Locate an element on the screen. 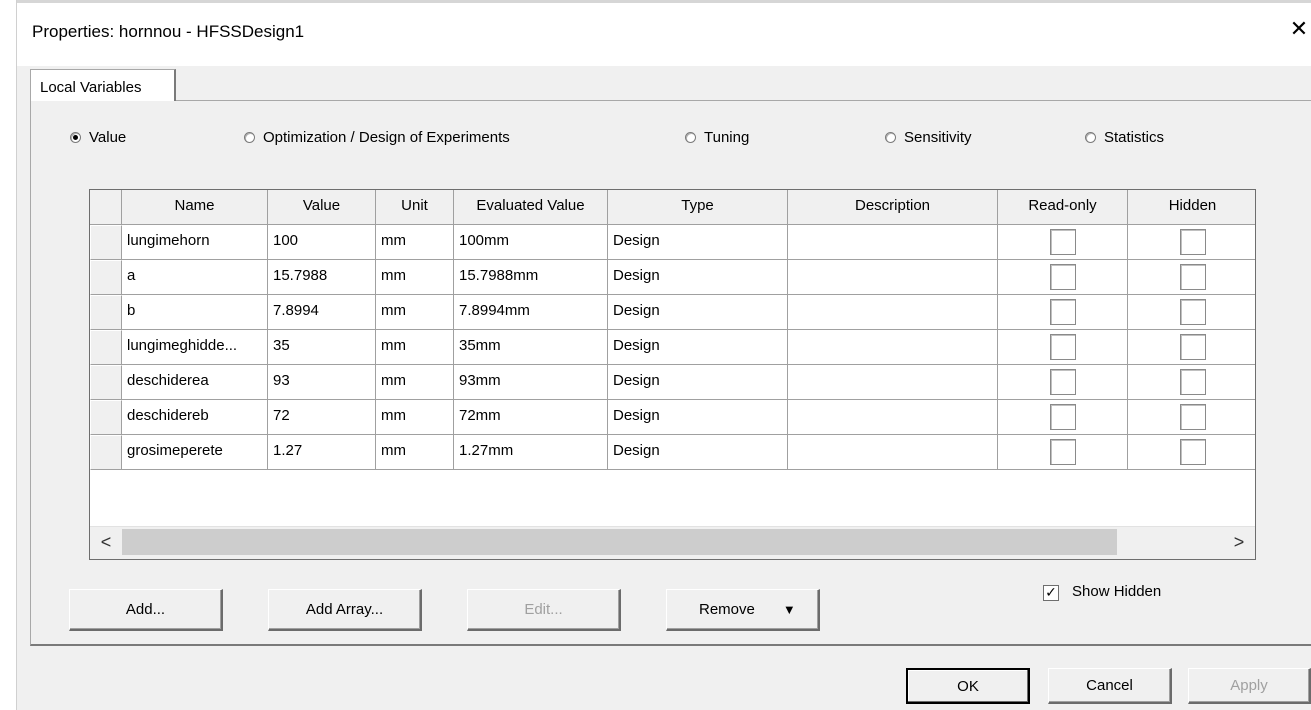 The image size is (1311, 710). column-header-description: Description is located at coordinates (893, 207).